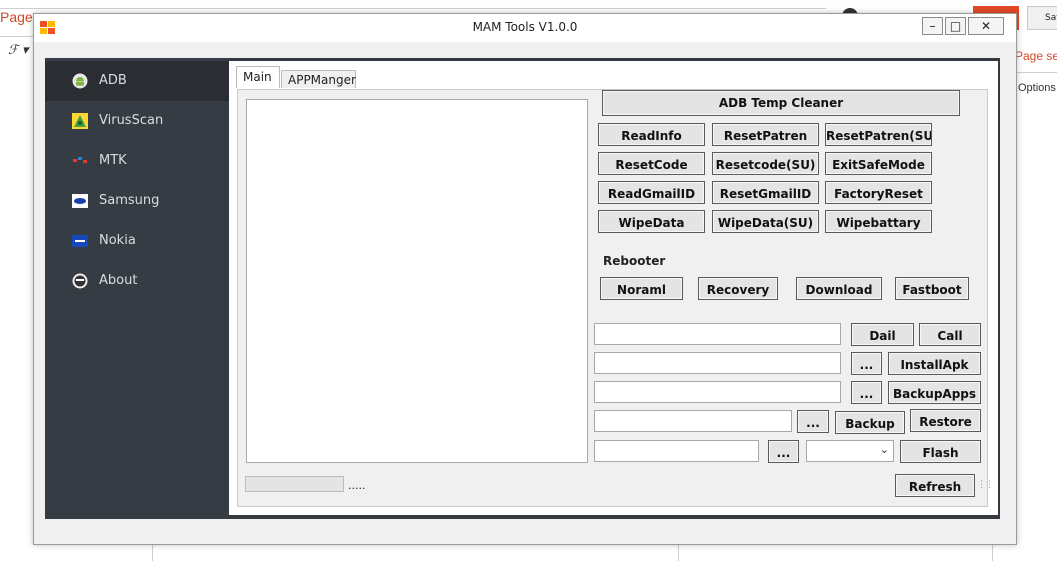 This screenshot has height=561, width=1057. What do you see at coordinates (113, 80) in the screenshot?
I see `sidebar-item-label: ADB` at bounding box center [113, 80].